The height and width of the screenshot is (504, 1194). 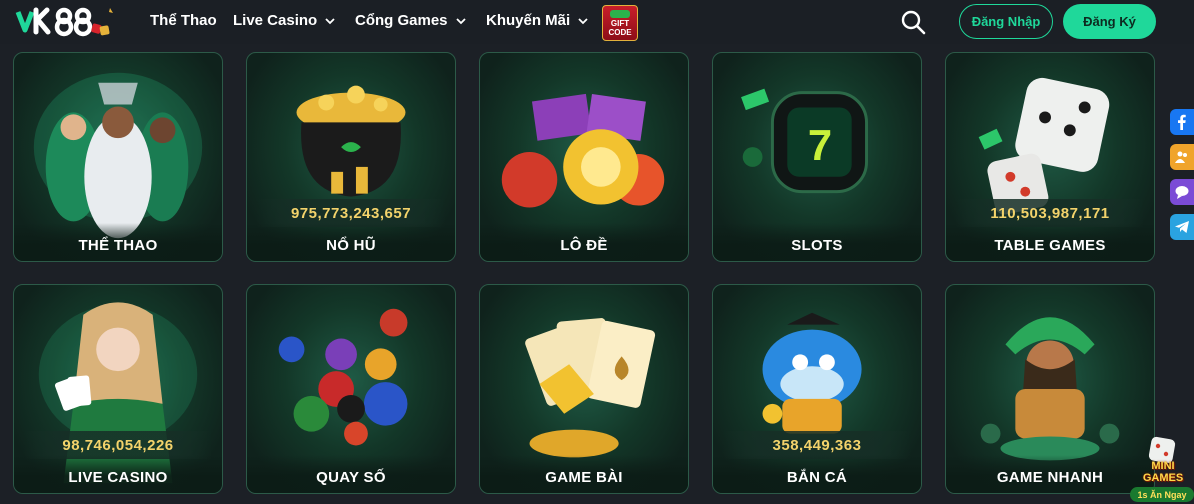 What do you see at coordinates (1162, 494) in the screenshot?
I see `mini-games-tagline: 1s Ăn Ngay` at bounding box center [1162, 494].